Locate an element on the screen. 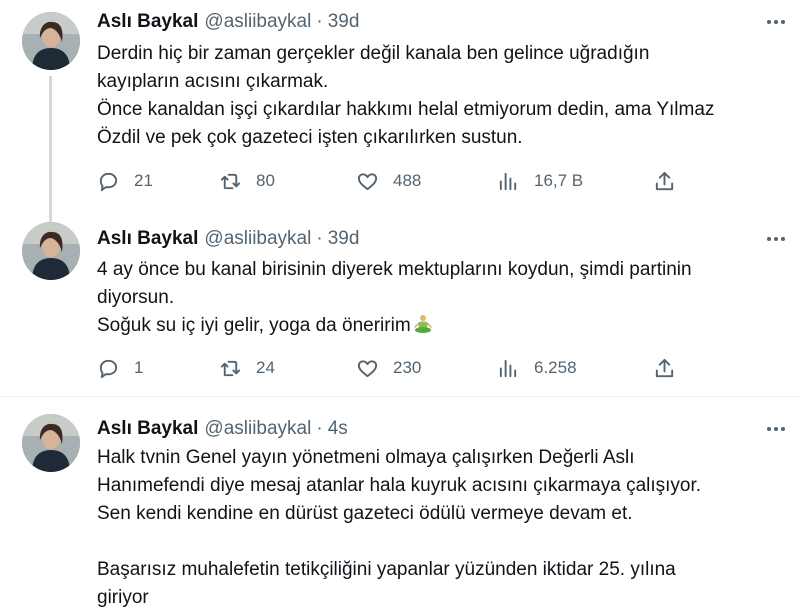 The image size is (800, 614). tweet-header: Aslı Baykal @asliibaykal · 4s is located at coordinates (222, 429).